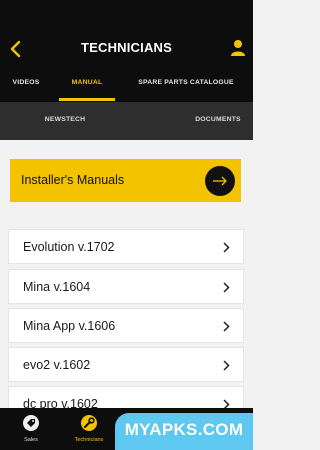 The image size is (320, 450). I want to click on tab-videos: VIDEOS, so click(26, 87).